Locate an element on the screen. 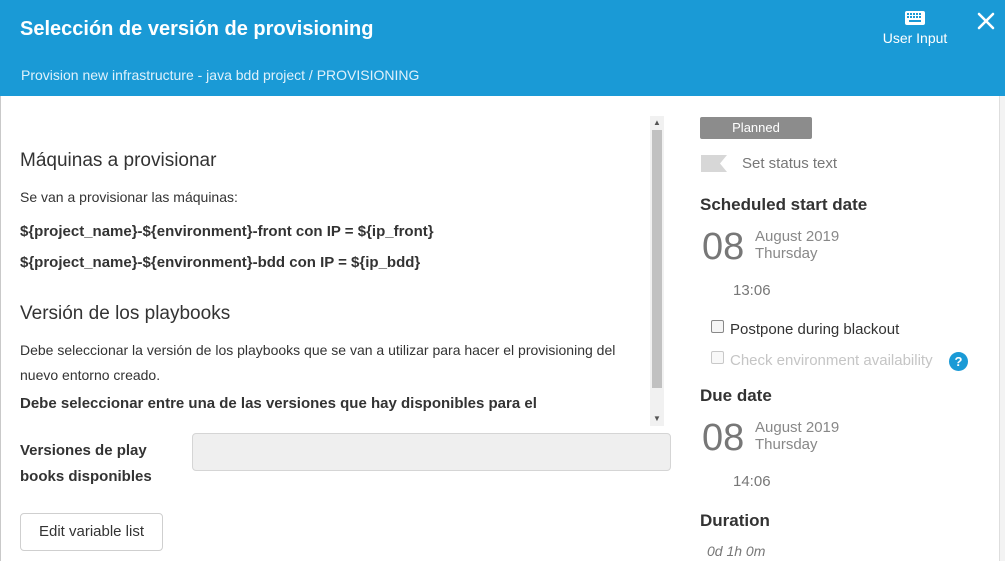  user-input-label: User Input is located at coordinates (915, 38).